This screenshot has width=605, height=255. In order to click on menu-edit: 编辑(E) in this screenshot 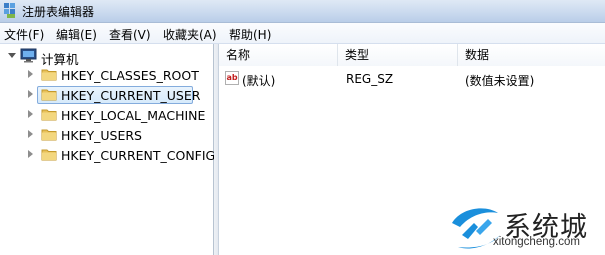, I will do `click(76, 34)`.